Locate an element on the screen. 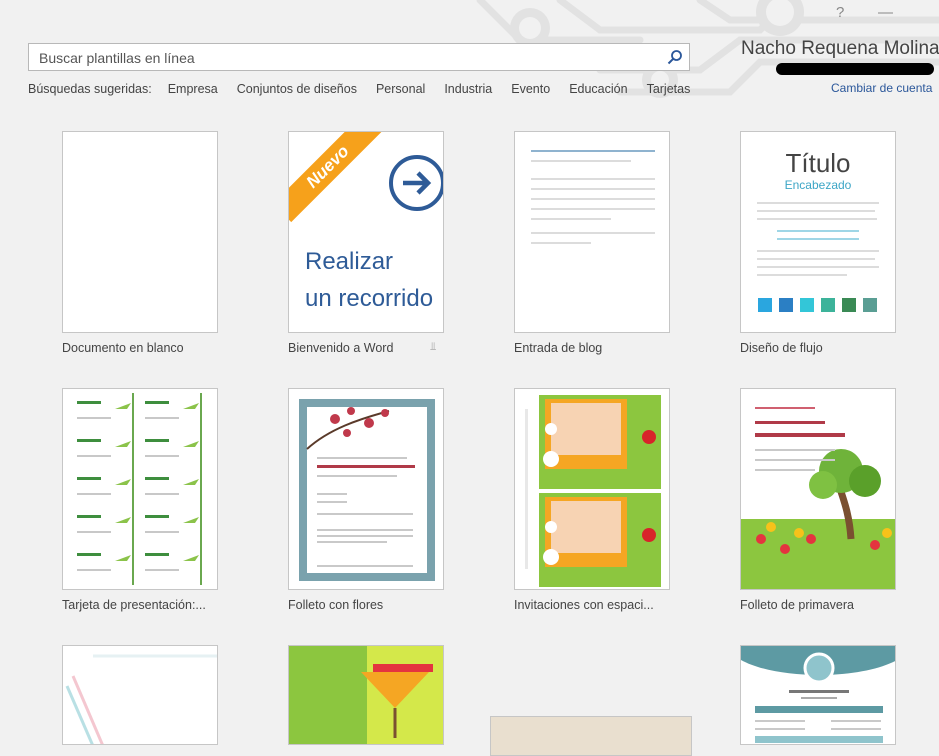 The height and width of the screenshot is (756, 939). redacted-email is located at coordinates (855, 69).